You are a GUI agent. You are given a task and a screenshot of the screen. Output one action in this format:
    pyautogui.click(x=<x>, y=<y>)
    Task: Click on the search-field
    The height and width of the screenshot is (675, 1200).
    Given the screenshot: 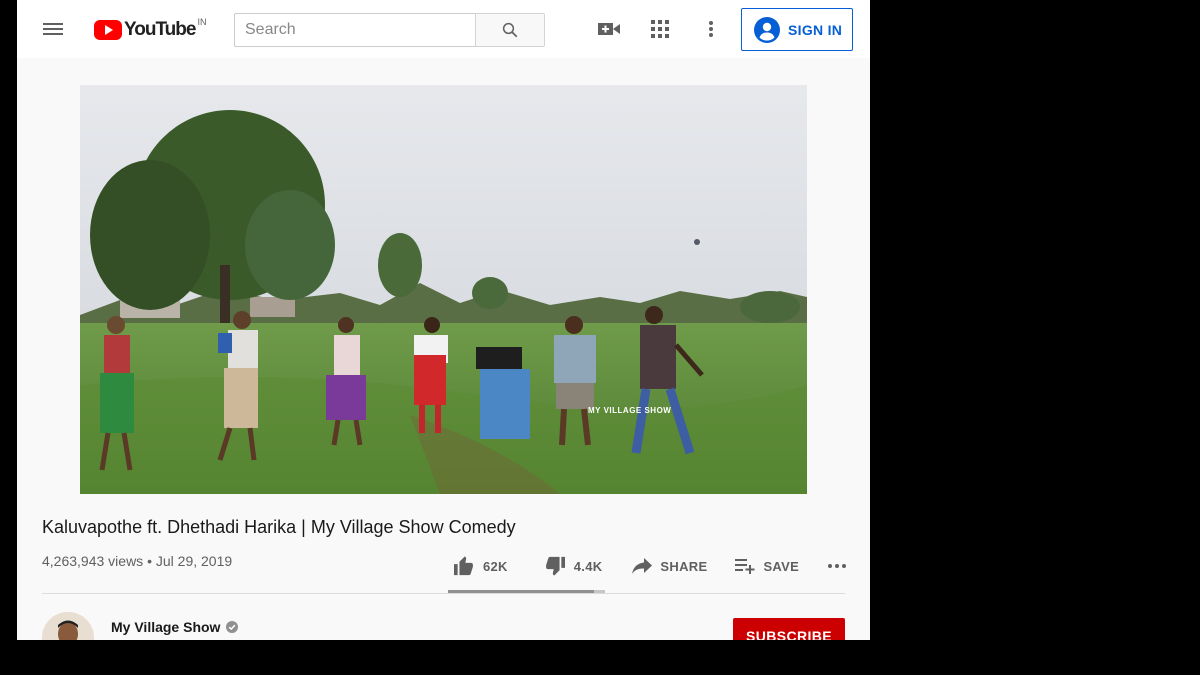 What is the action you would take?
    pyautogui.click(x=355, y=30)
    